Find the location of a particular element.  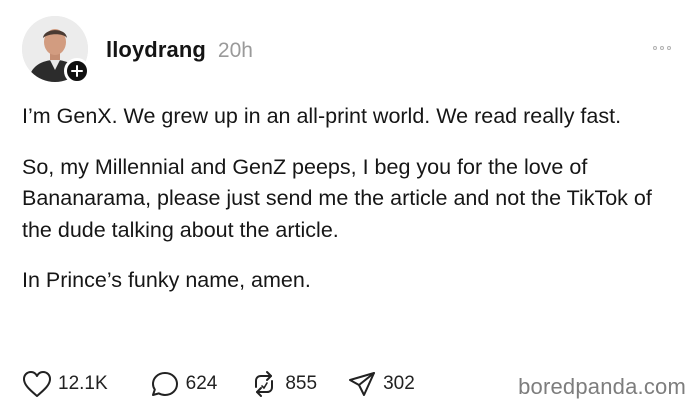

share-count: 302 is located at coordinates (399, 383).